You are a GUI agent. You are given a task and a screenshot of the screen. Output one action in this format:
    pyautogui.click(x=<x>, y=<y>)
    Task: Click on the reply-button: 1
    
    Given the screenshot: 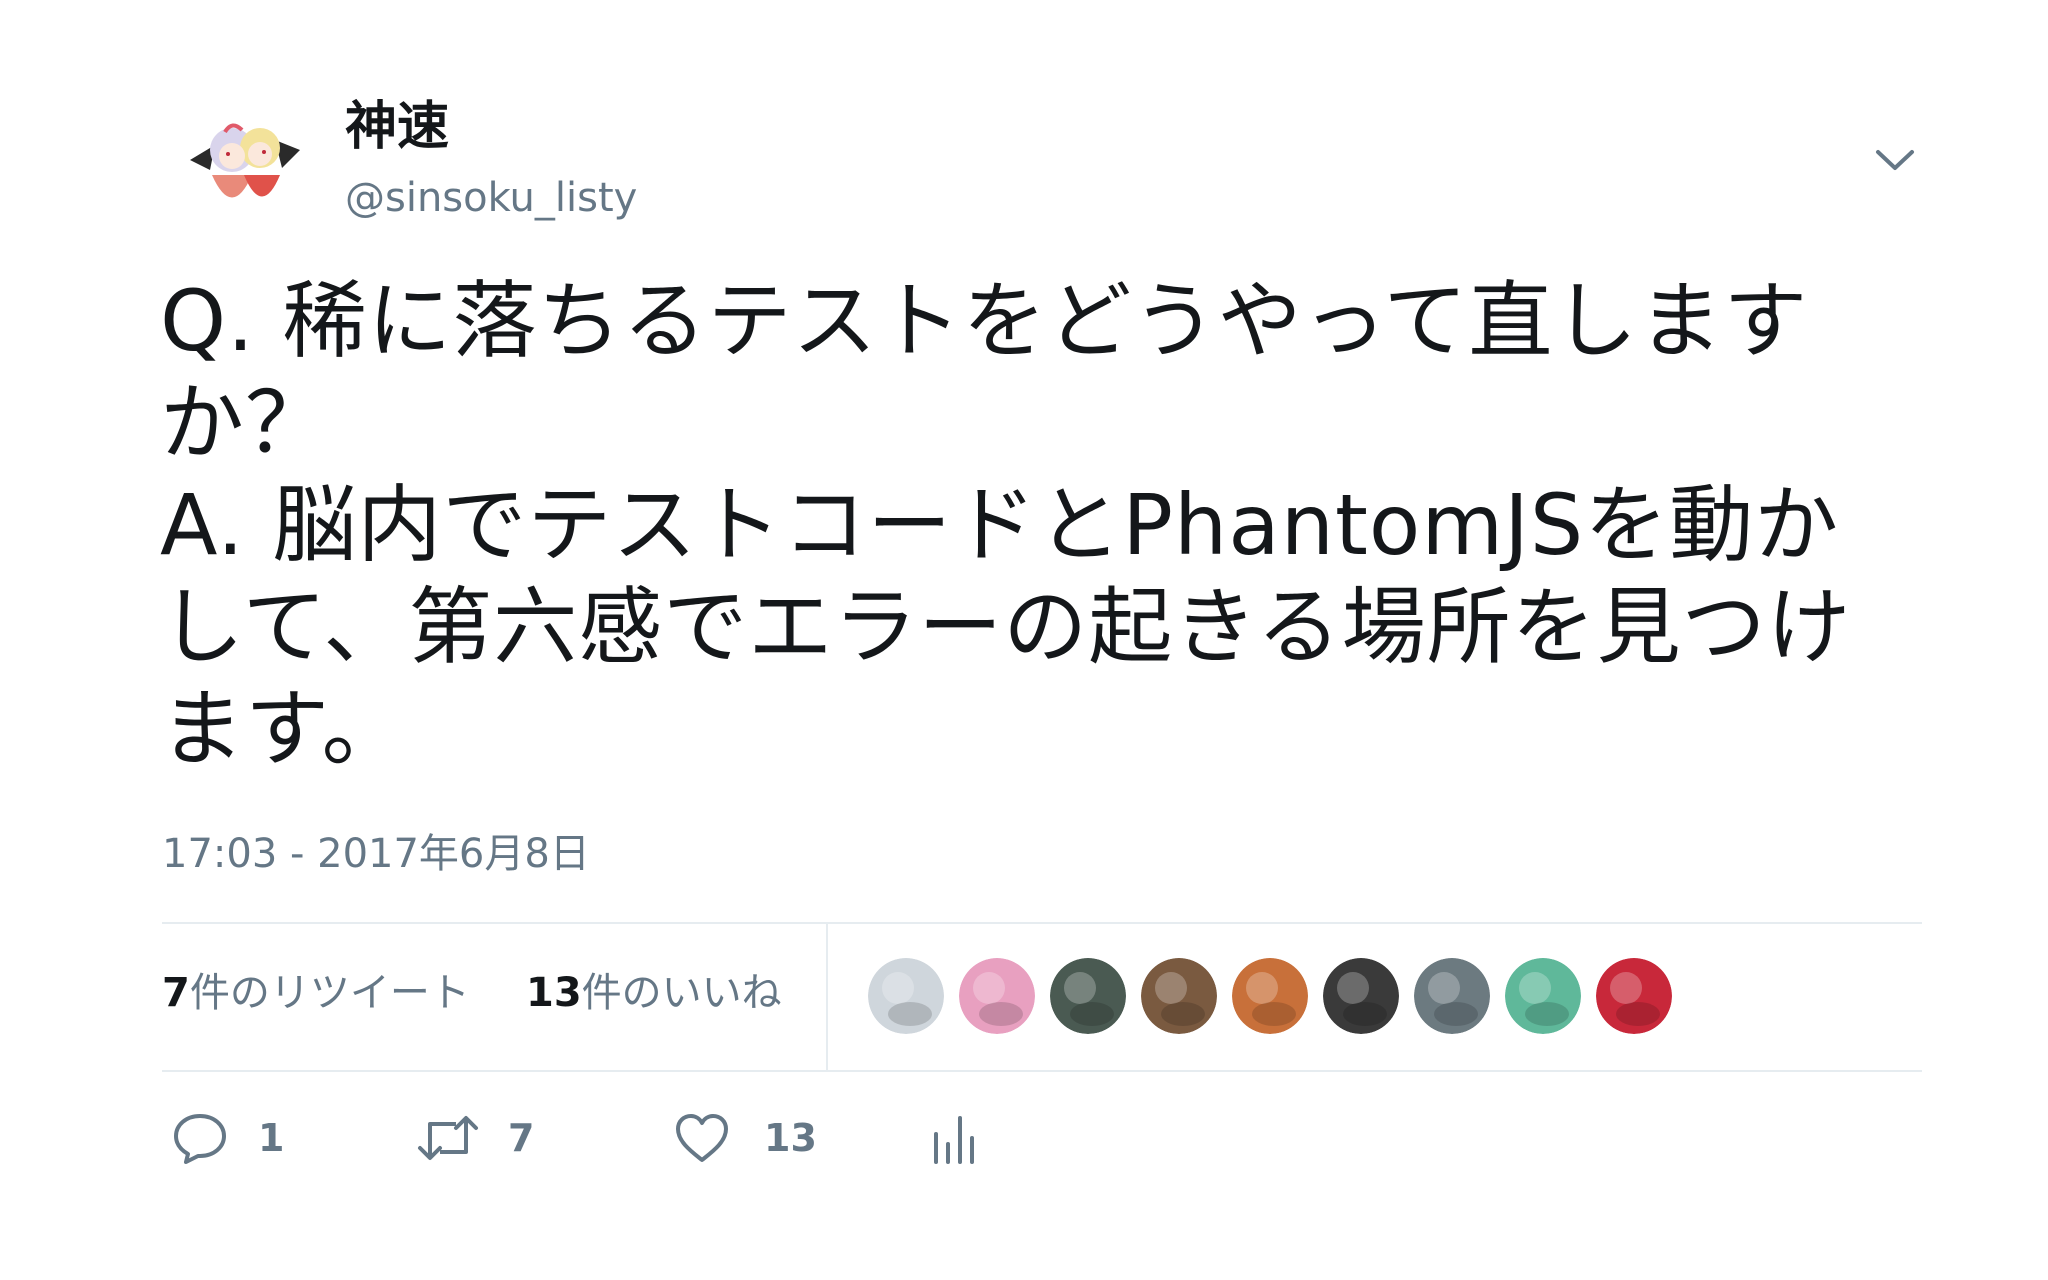 What is the action you would take?
    pyautogui.click(x=235, y=1138)
    